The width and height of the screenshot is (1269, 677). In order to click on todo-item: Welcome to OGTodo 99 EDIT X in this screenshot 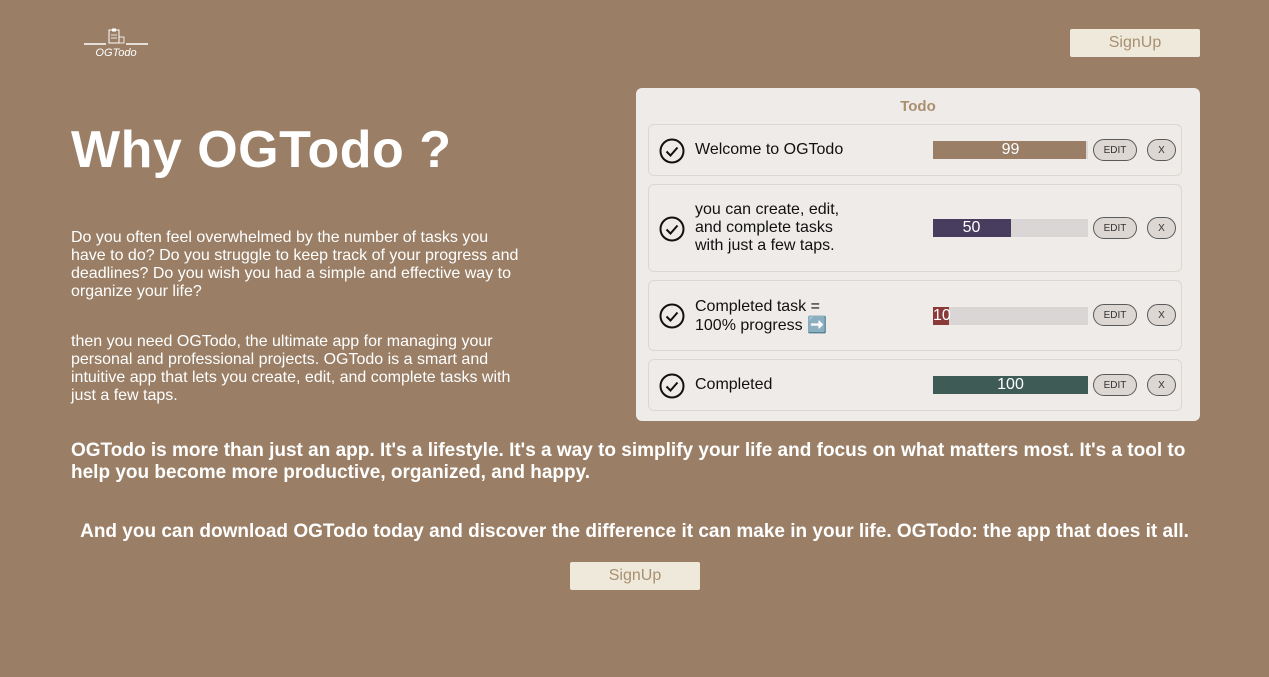, I will do `click(915, 150)`.